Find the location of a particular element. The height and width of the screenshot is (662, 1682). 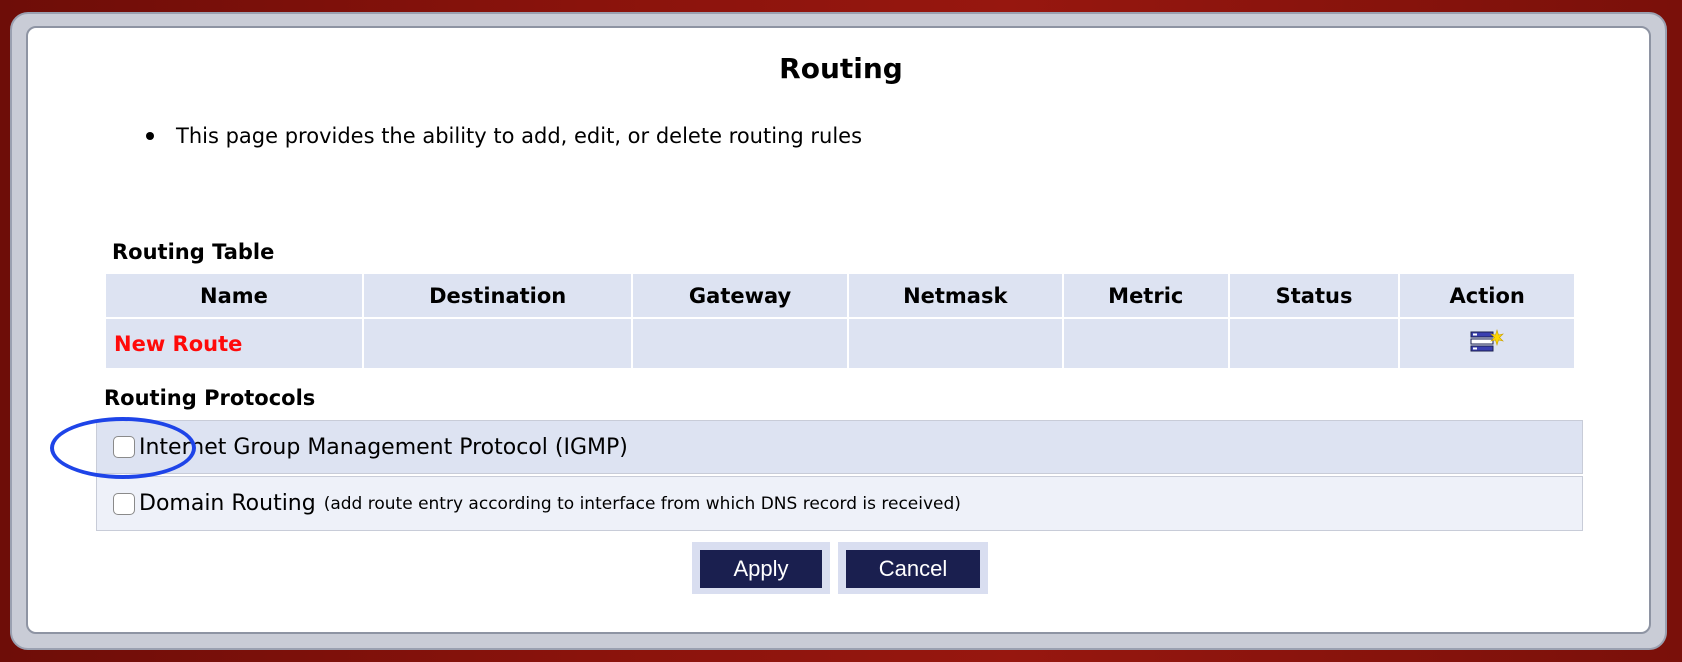

destination-cell is located at coordinates (497, 343).